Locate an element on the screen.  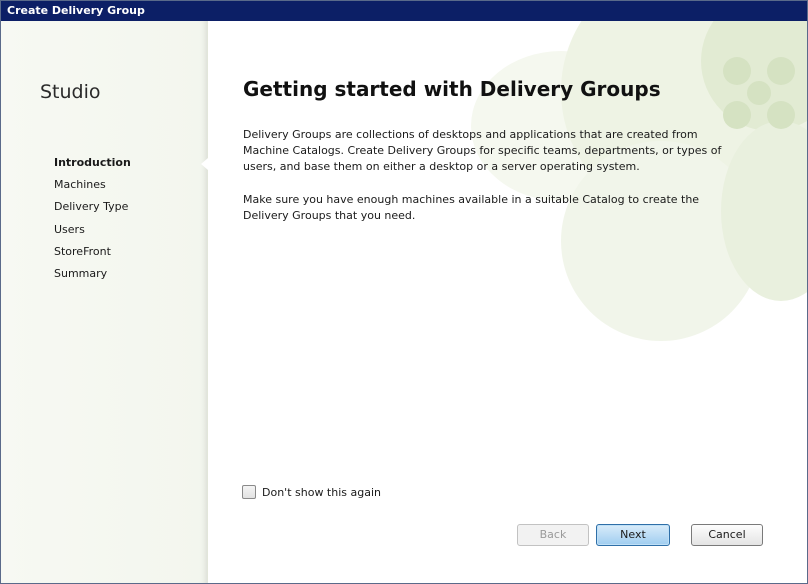
next-button: Next is located at coordinates (633, 535).